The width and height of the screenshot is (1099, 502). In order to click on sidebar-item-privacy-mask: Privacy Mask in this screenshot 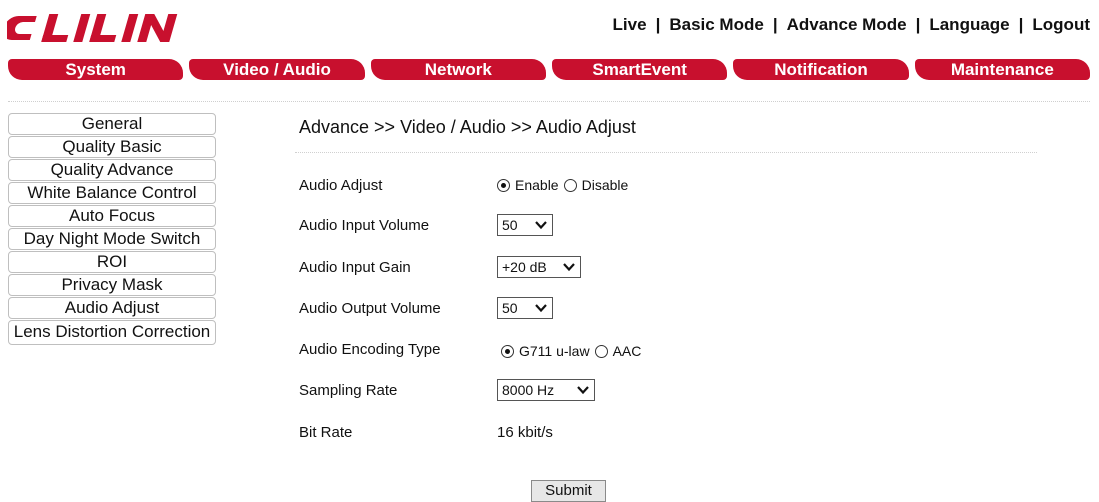, I will do `click(112, 285)`.